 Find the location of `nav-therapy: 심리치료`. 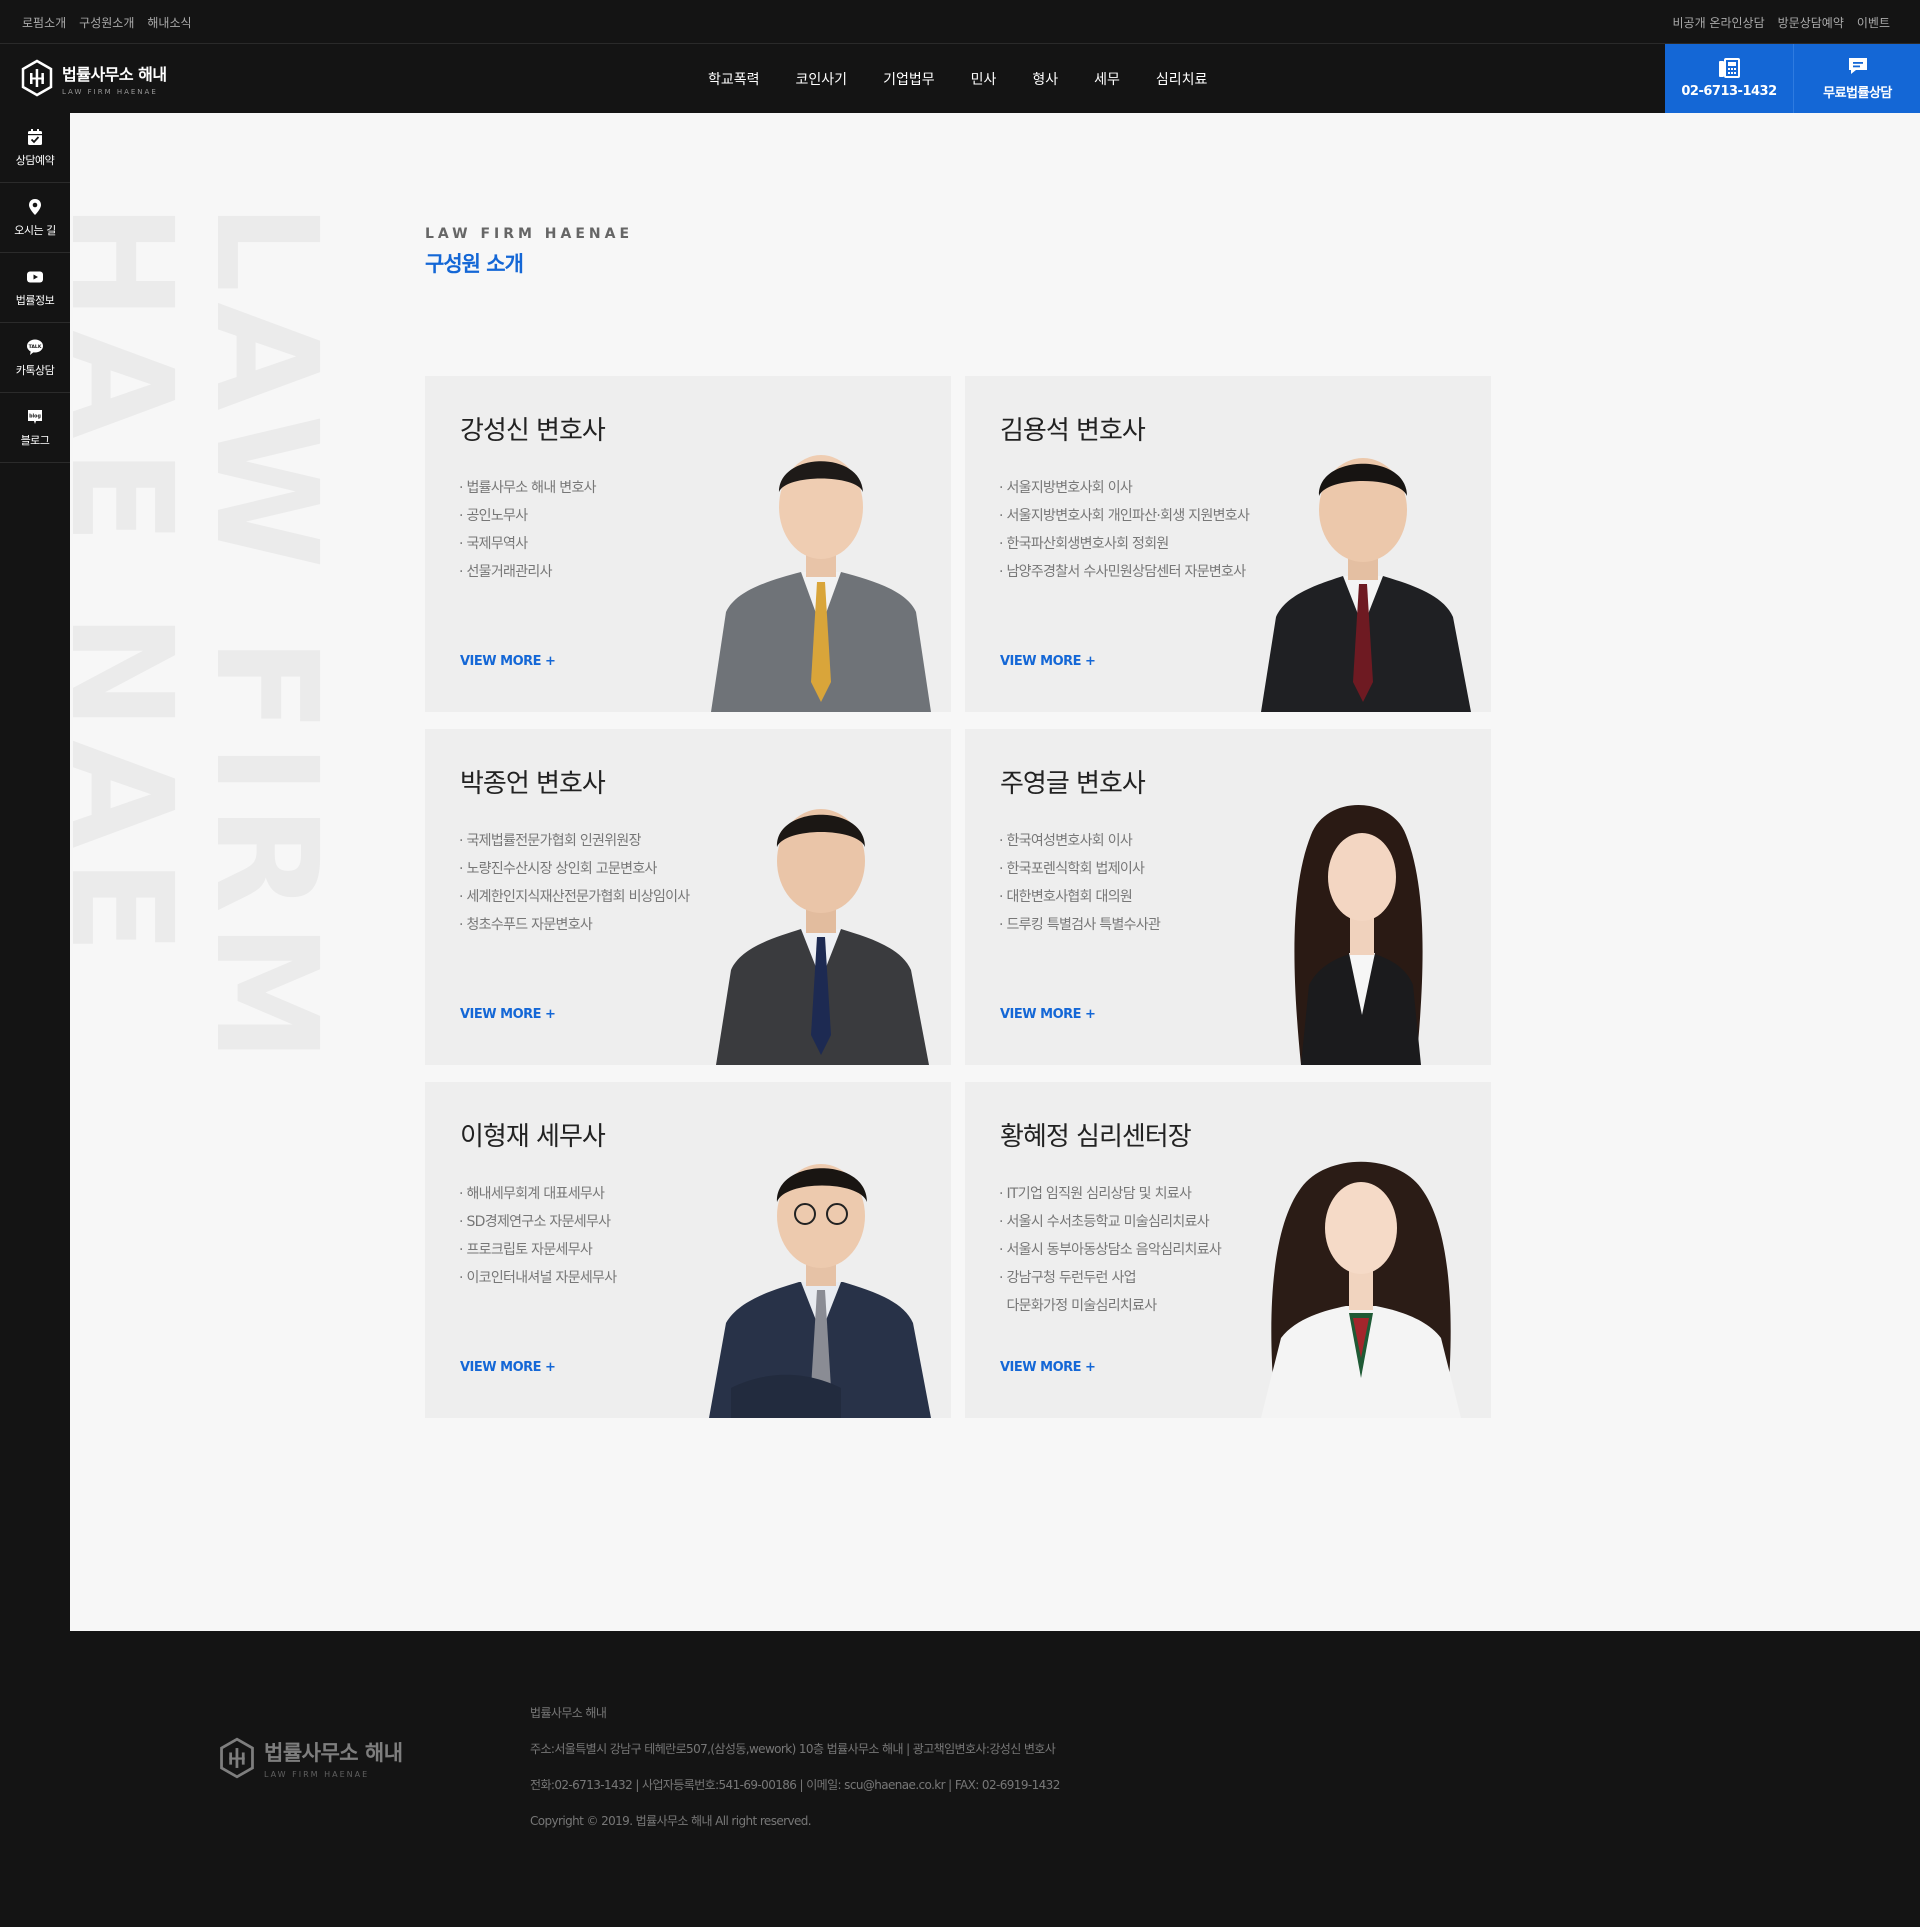

nav-therapy: 심리치료 is located at coordinates (1182, 79).